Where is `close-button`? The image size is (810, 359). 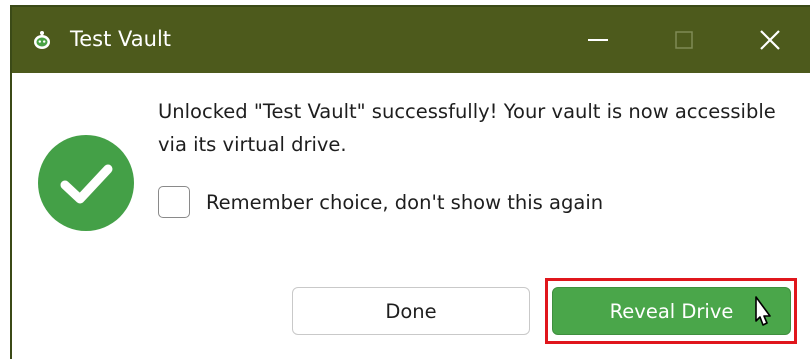
close-button is located at coordinates (770, 40).